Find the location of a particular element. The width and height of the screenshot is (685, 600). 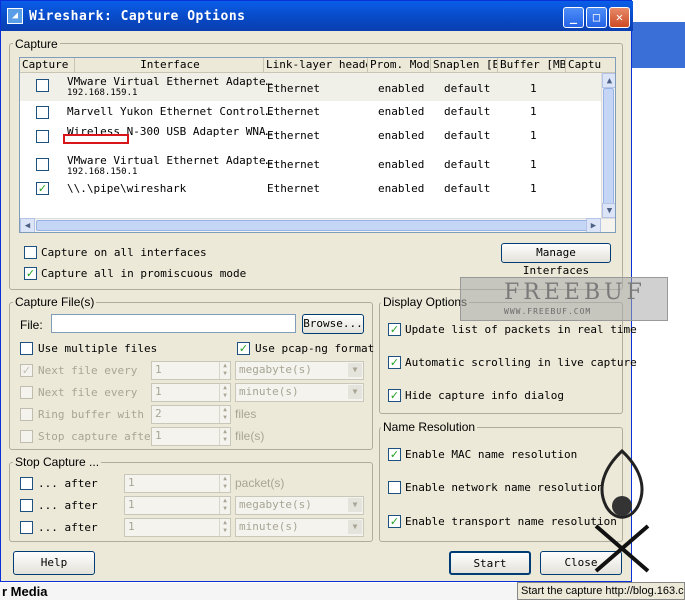

ring-buffer-spinner-icon: ▲ ▼ is located at coordinates (224, 414).